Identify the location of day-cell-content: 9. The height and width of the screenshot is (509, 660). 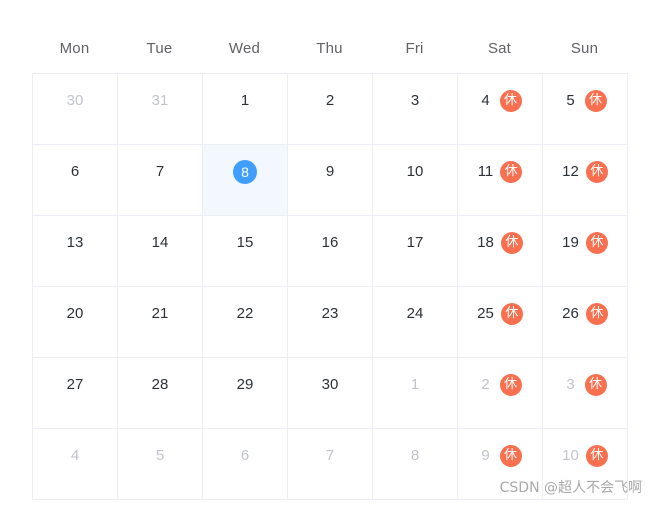
(330, 172).